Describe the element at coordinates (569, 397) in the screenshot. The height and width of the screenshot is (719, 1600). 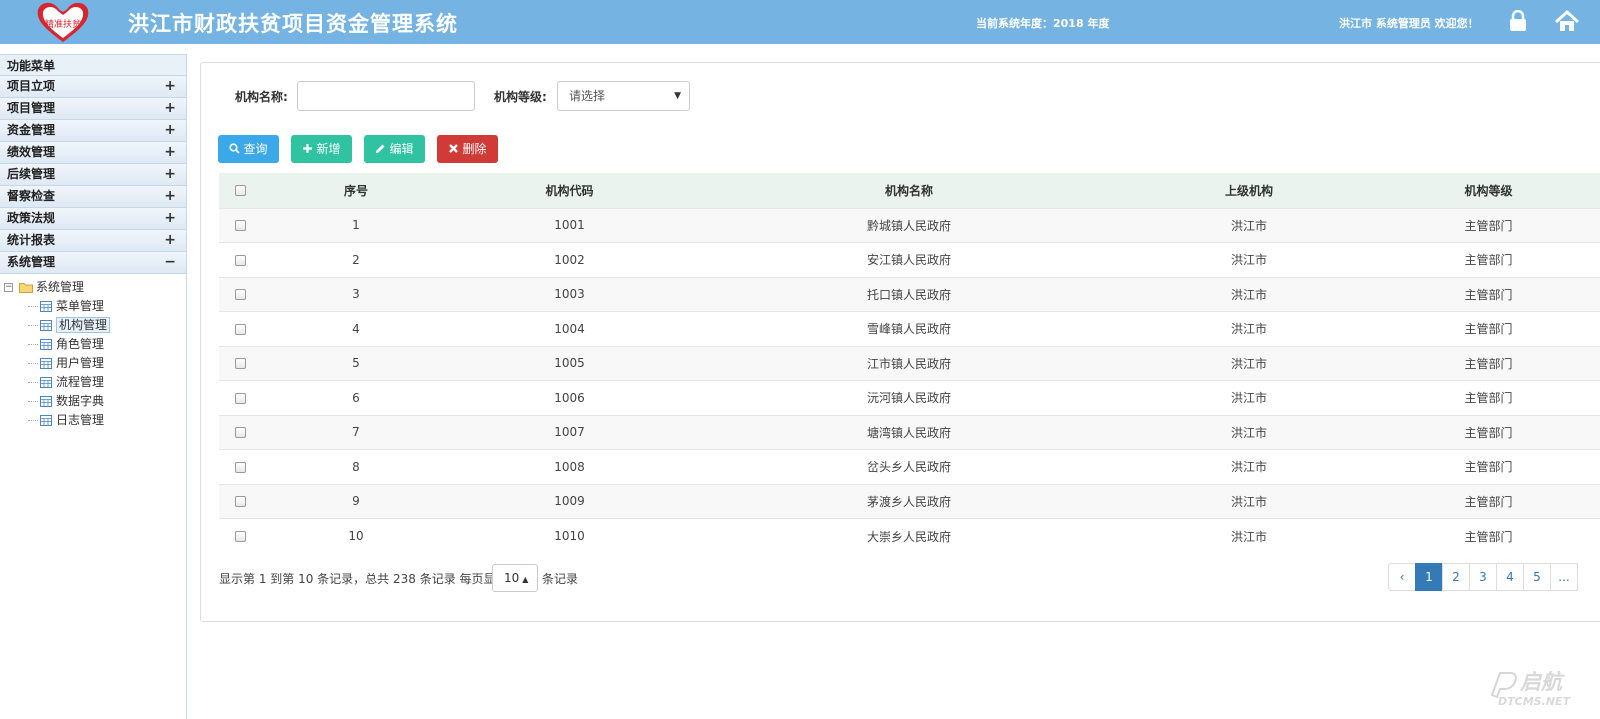
I see `cell-code: 1006` at that location.